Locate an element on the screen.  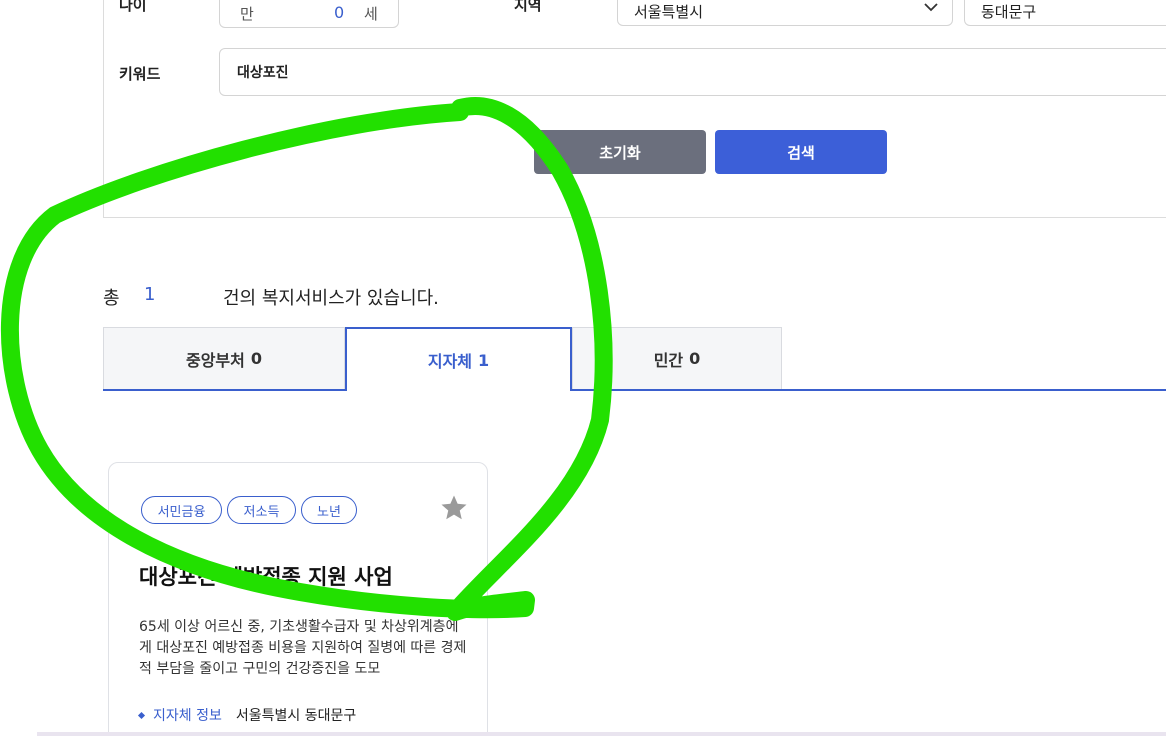
bottom-divider is located at coordinates (601, 734).